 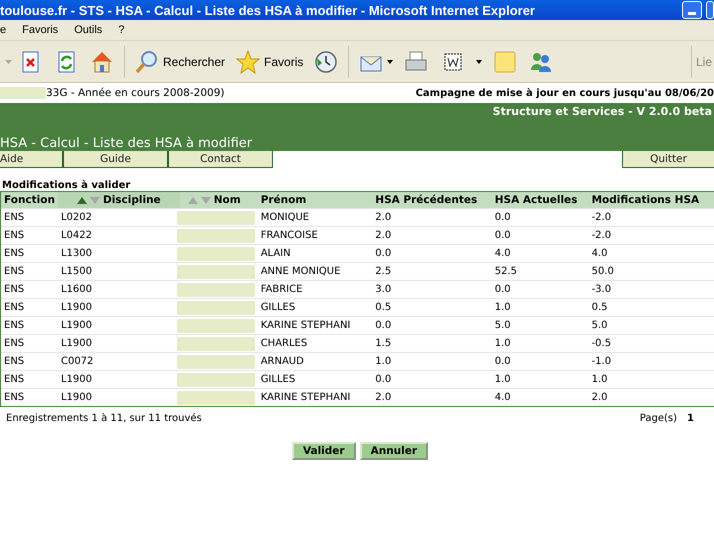 I want to click on table-cell: 50.0, so click(x=651, y=271).